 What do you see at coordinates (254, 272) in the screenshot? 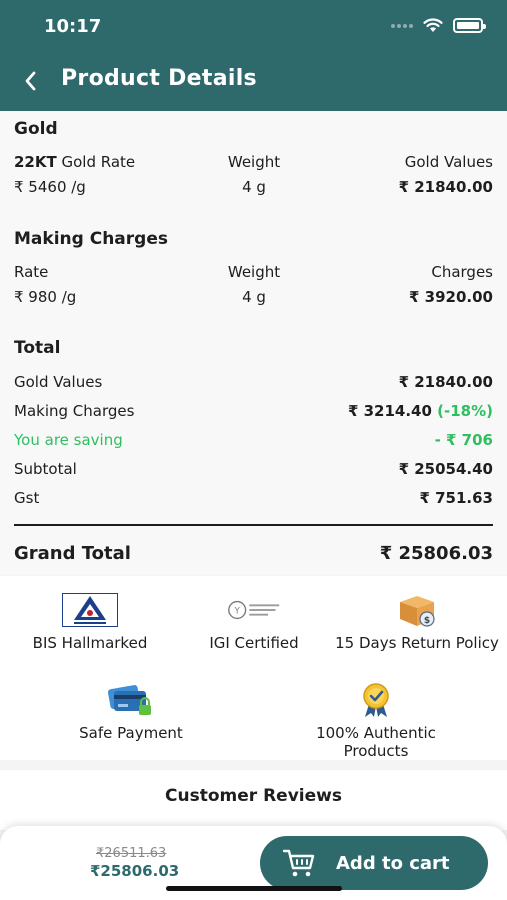
I see `making-weight-label: Weight` at bounding box center [254, 272].